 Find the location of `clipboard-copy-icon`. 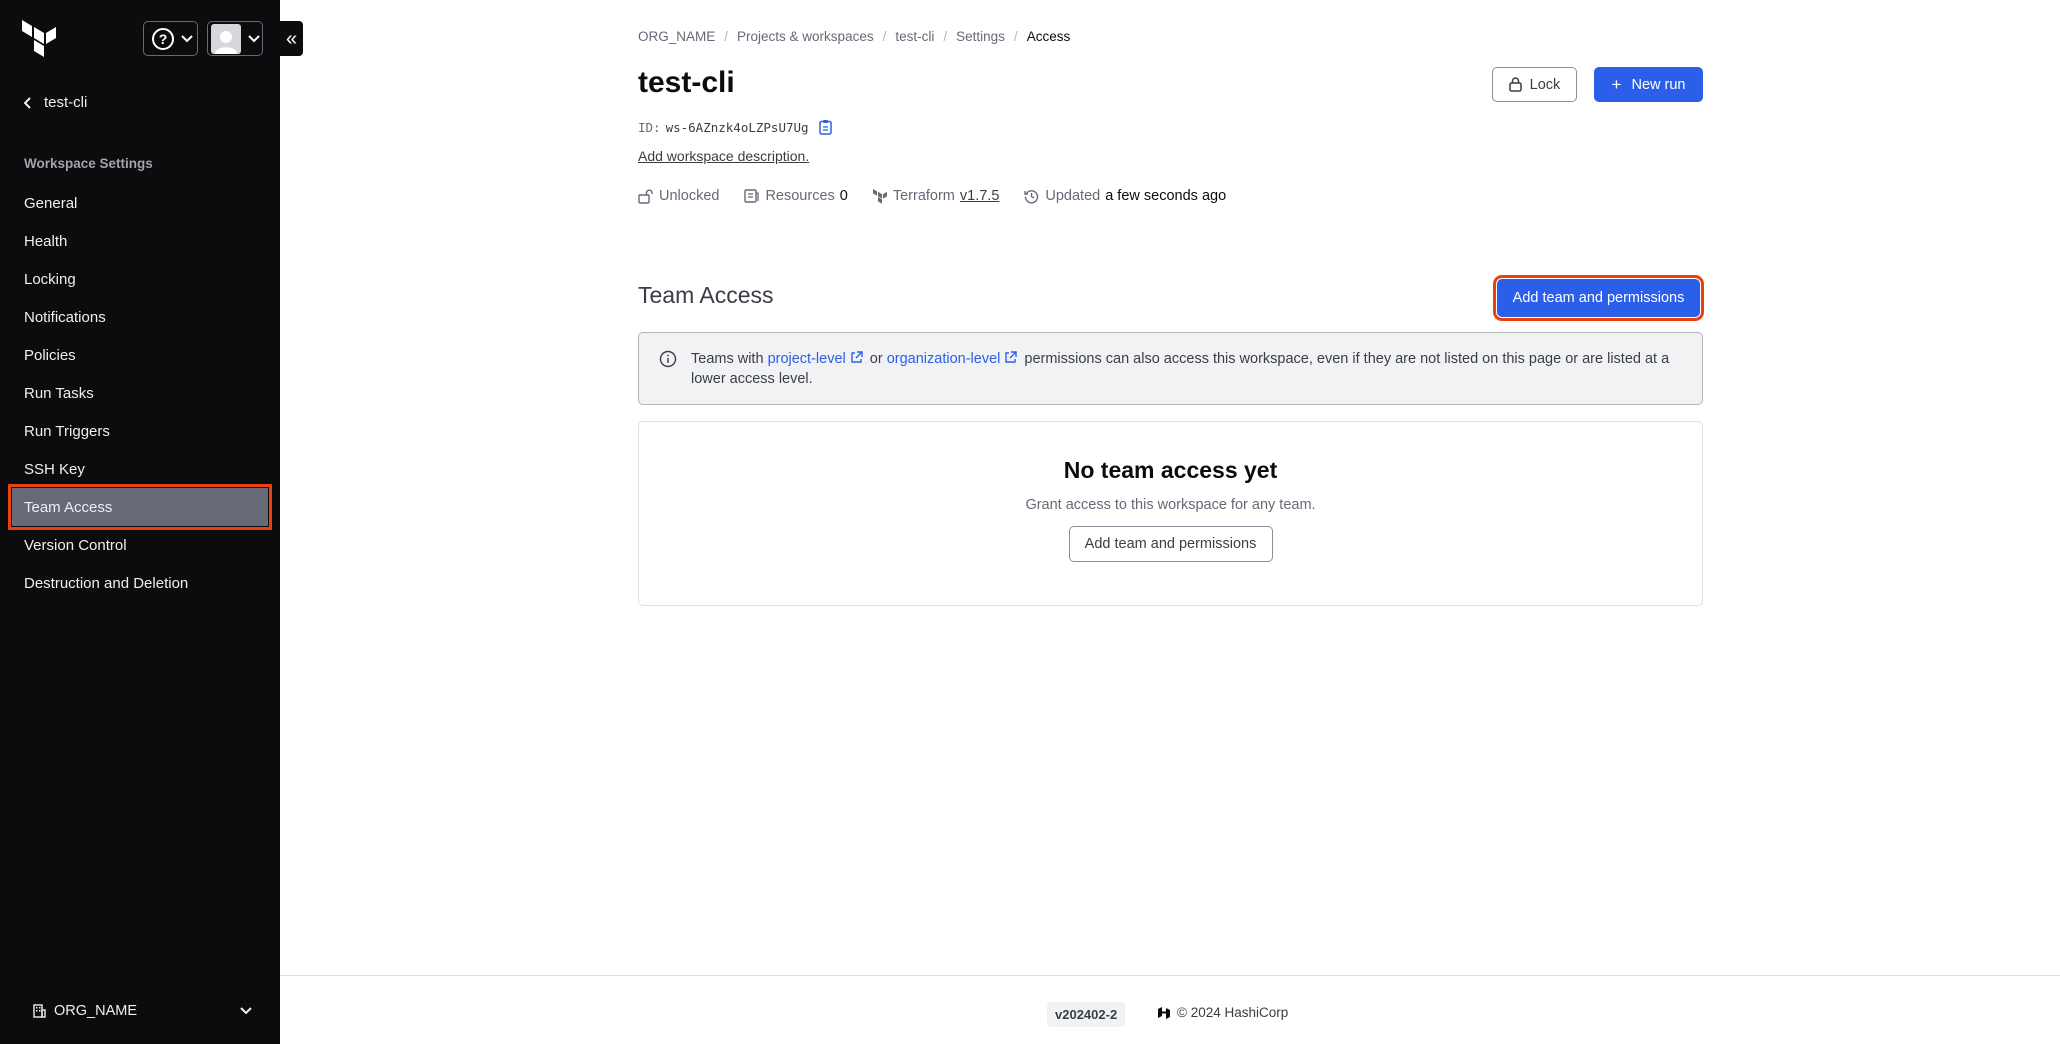

clipboard-copy-icon is located at coordinates (825, 127).